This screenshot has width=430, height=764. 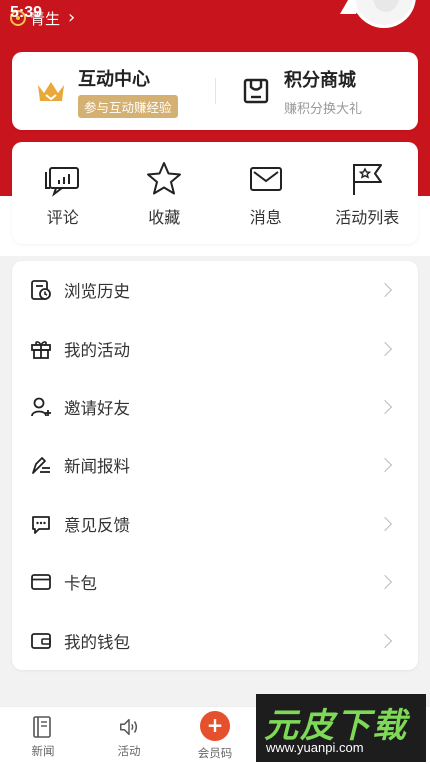 I want to click on quick-action-label: 收藏, so click(x=164, y=217).